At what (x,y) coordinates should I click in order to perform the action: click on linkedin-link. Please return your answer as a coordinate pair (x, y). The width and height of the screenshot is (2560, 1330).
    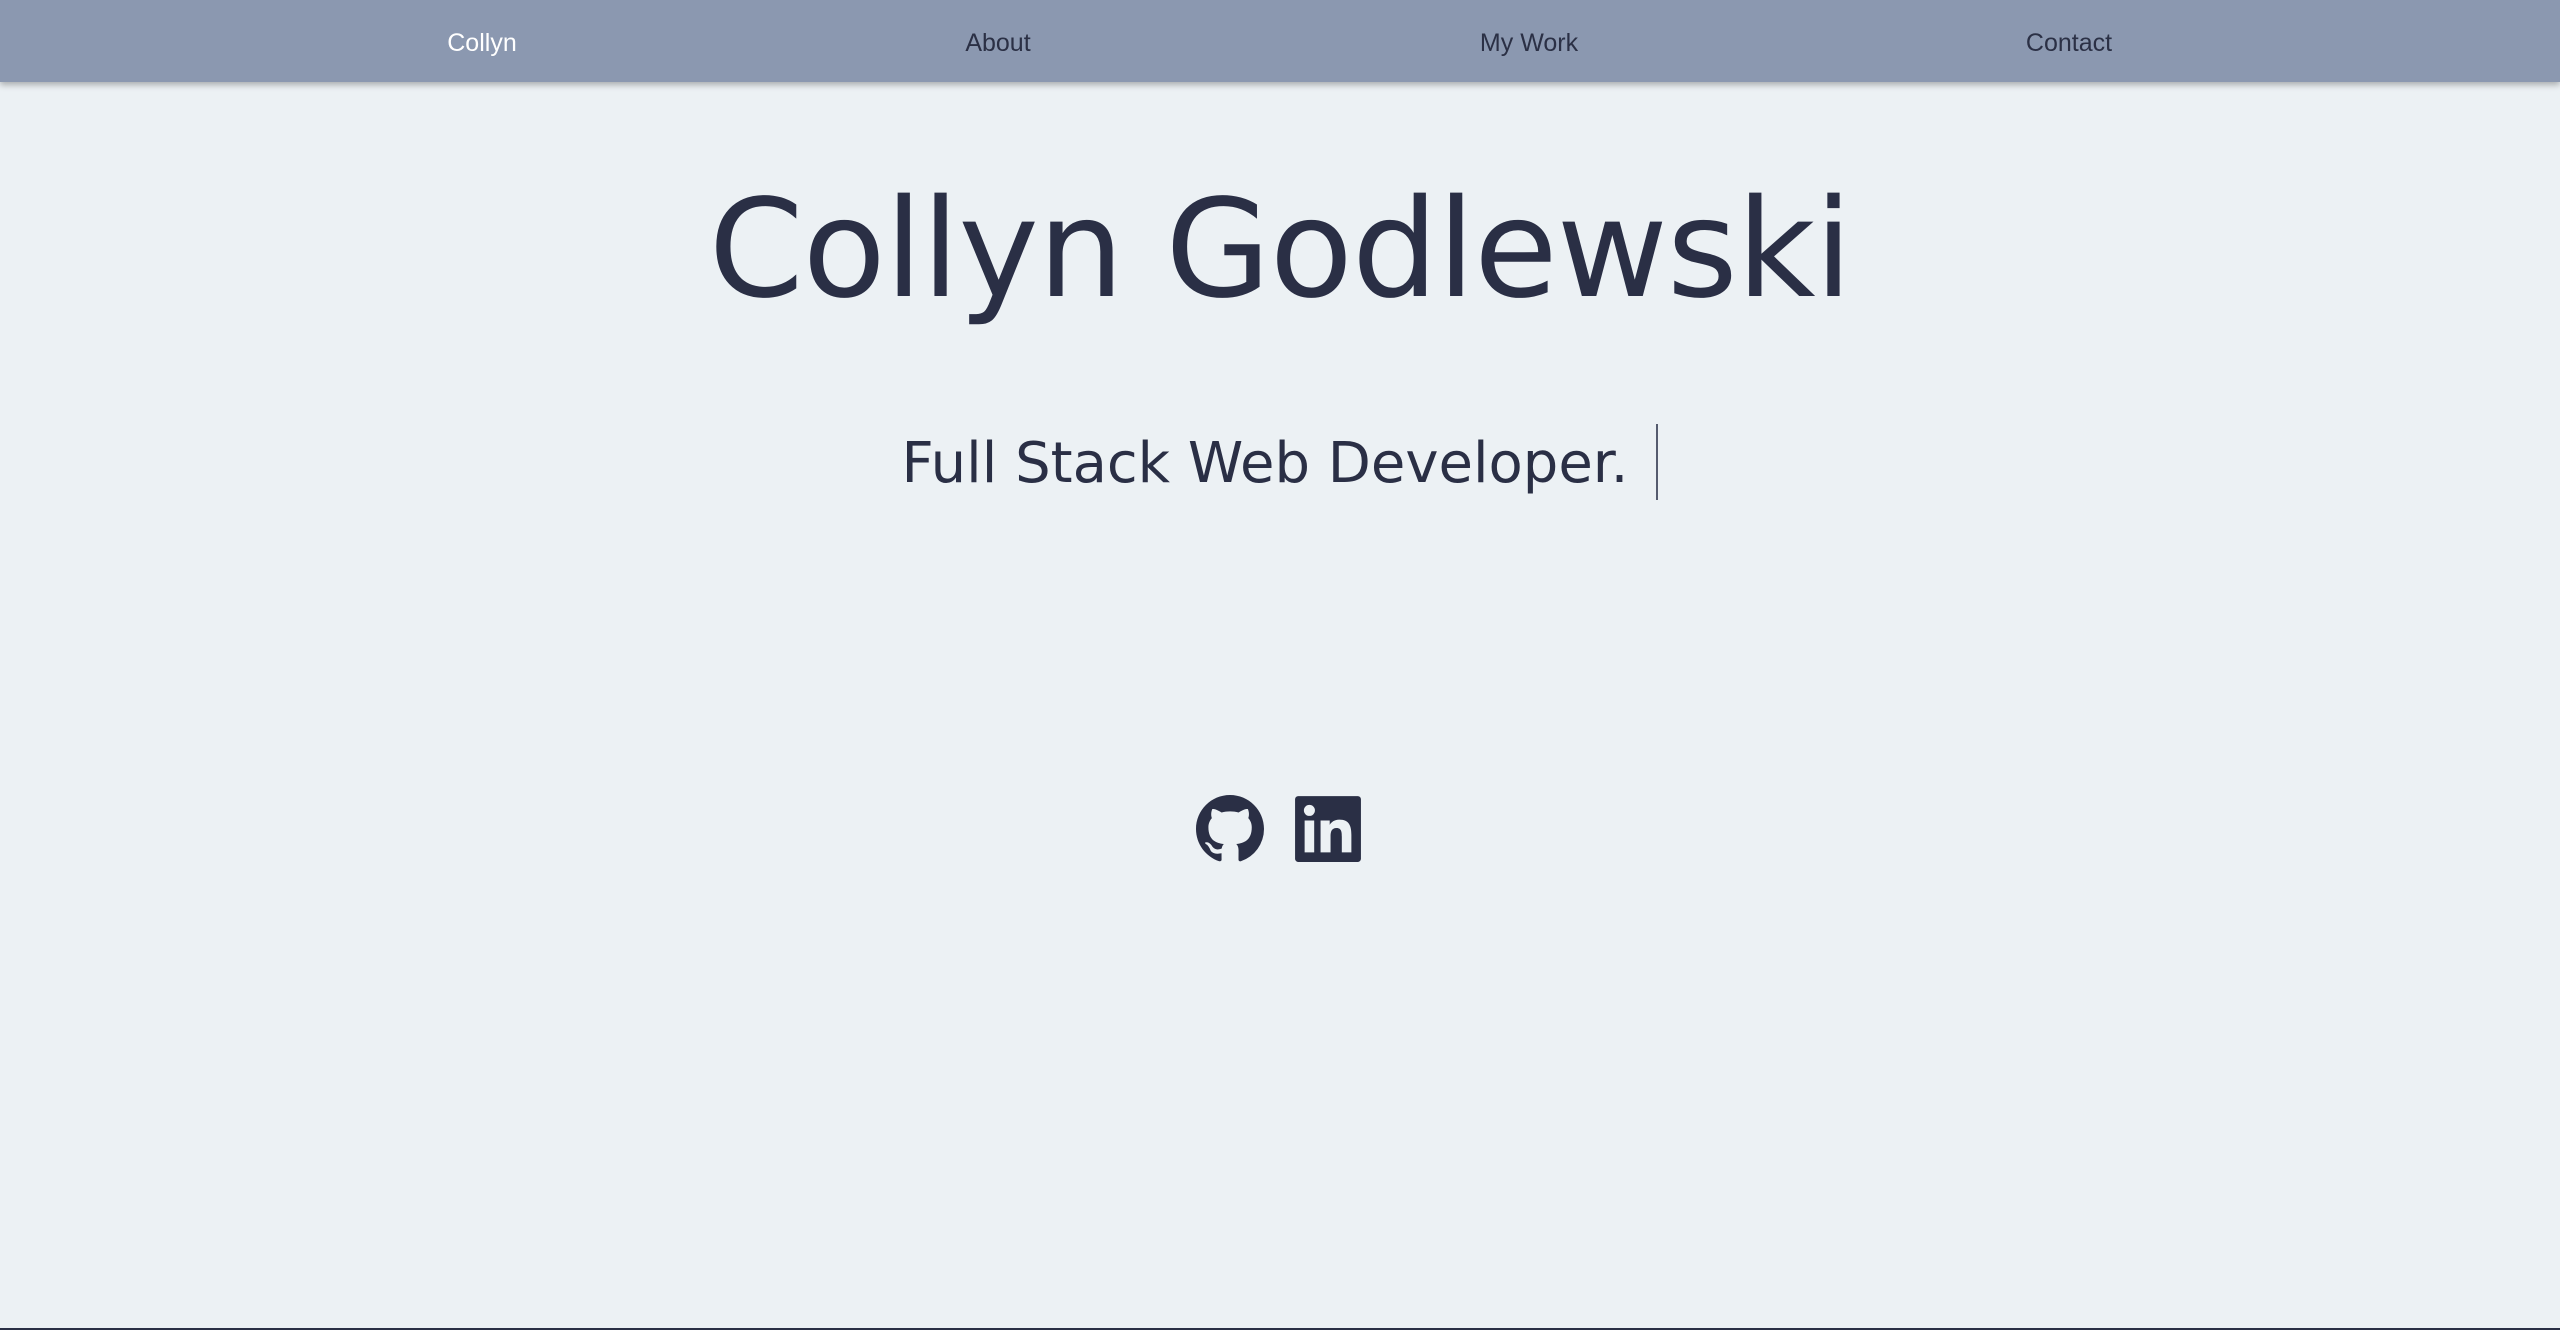
    Looking at the image, I should click on (1328, 829).